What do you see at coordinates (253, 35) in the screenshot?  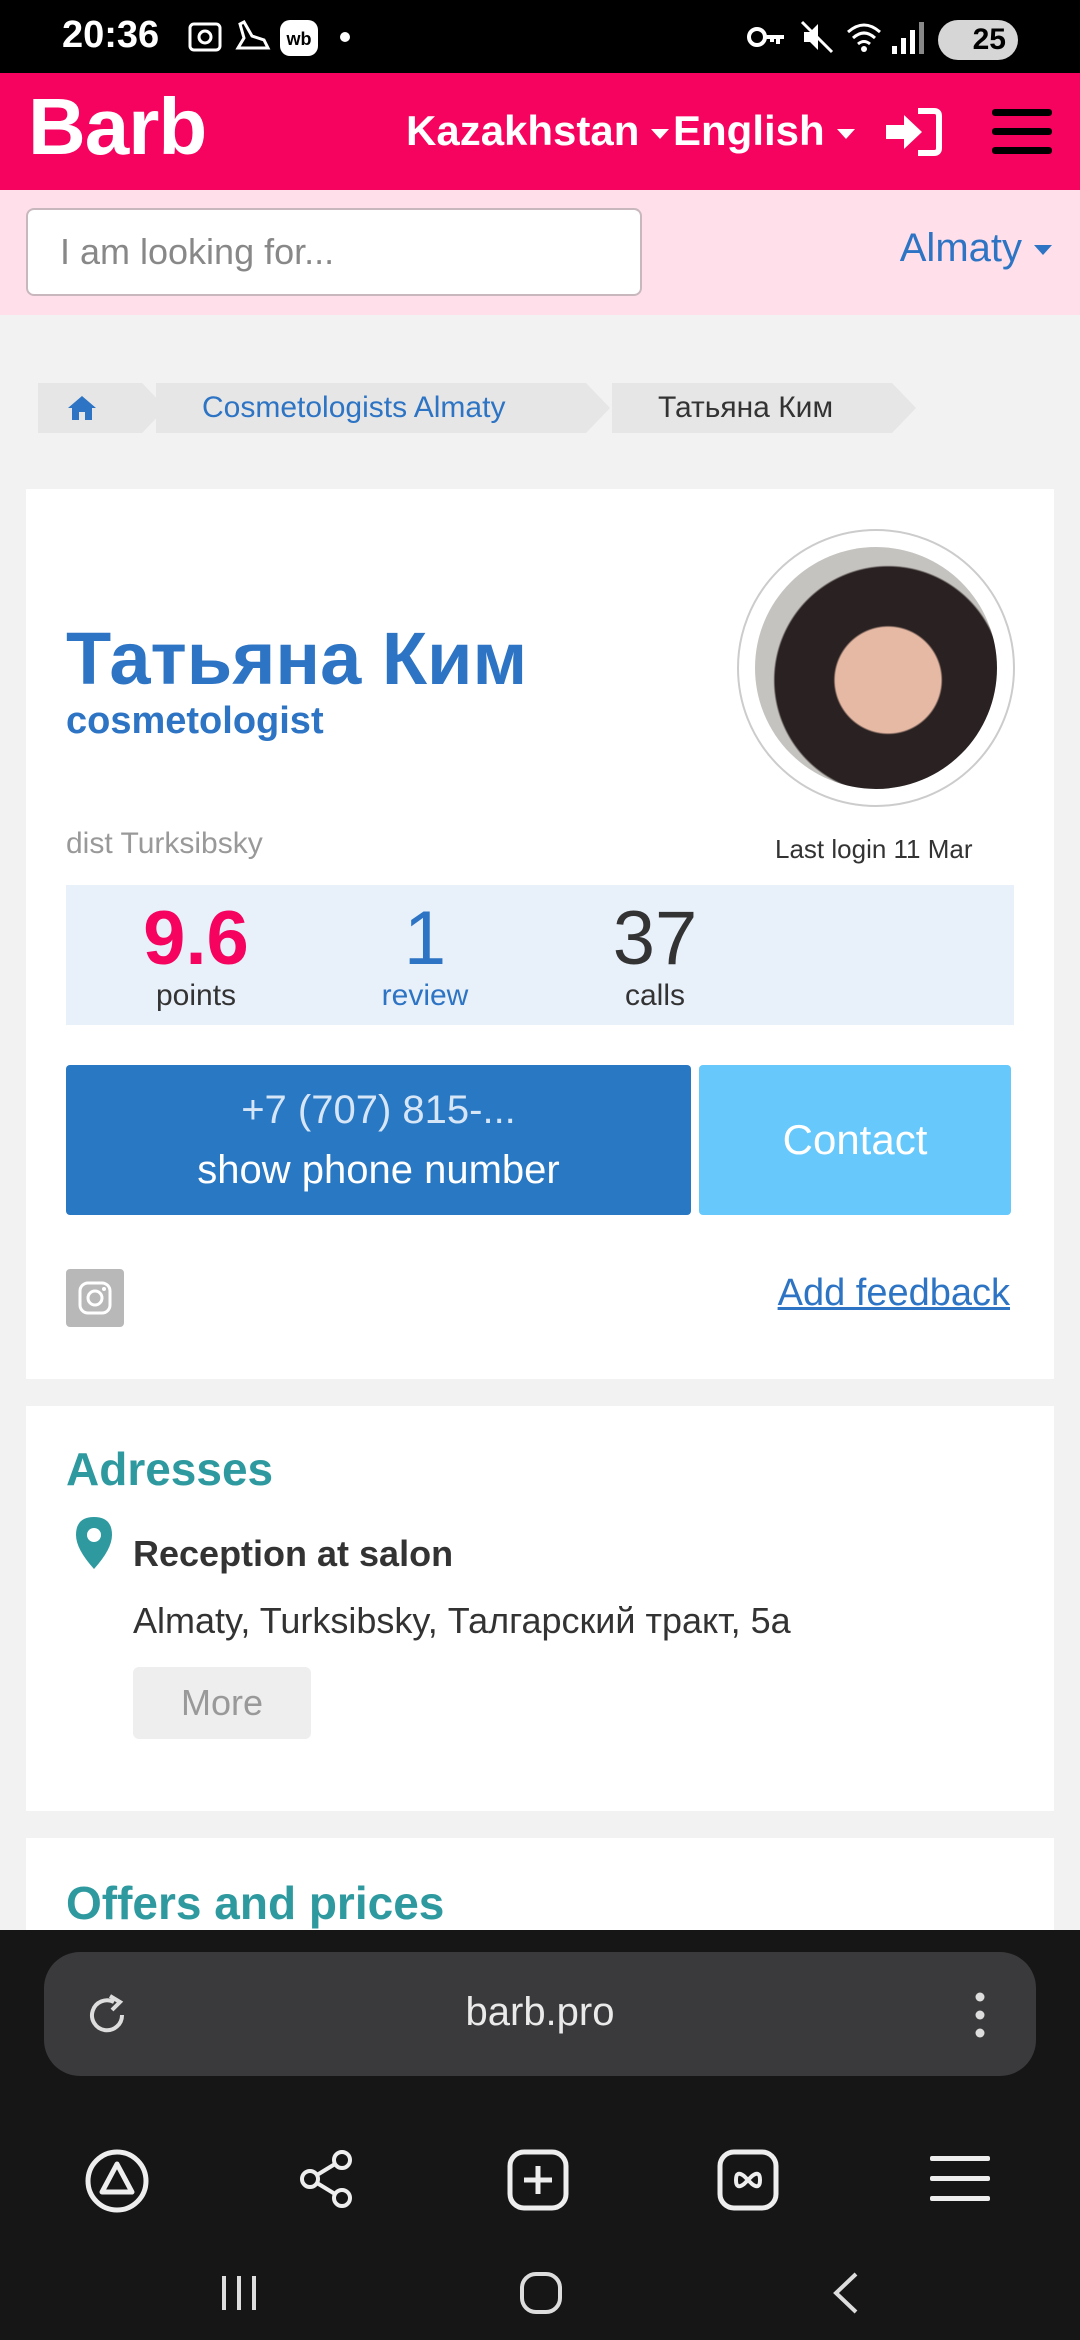 I see `shoe-icon` at bounding box center [253, 35].